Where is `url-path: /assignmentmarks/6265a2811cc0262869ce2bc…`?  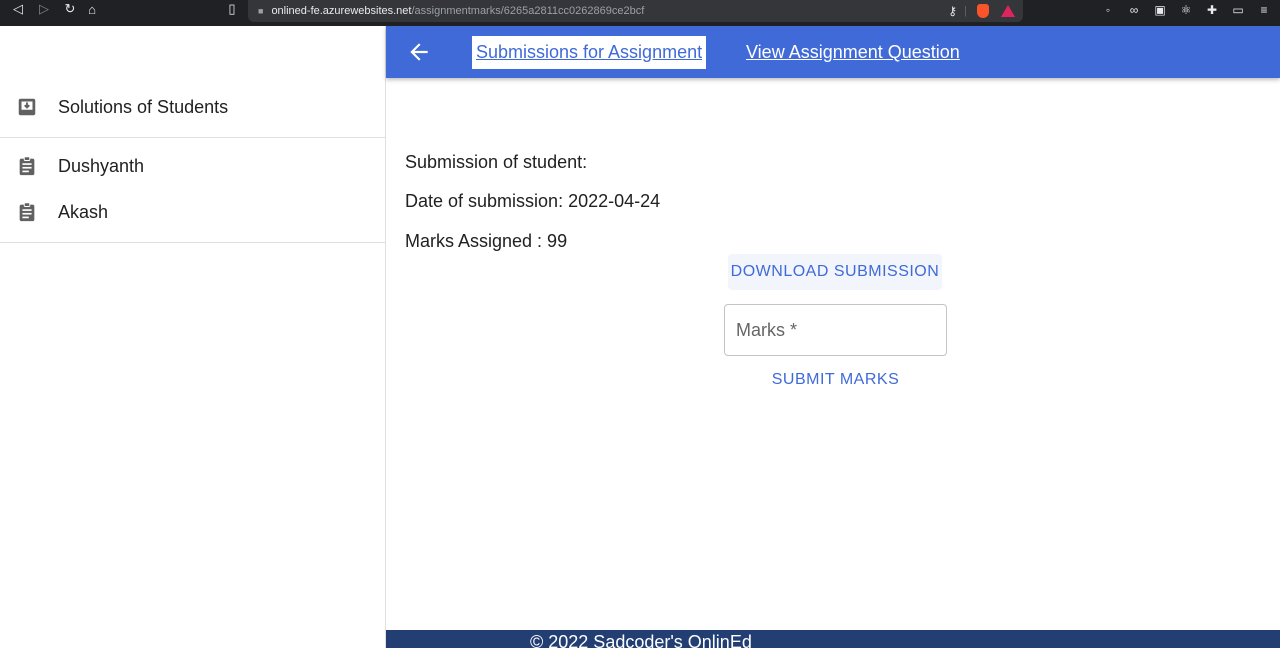 url-path: /assignmentmarks/6265a2811cc0262869ce2bc… is located at coordinates (528, 11).